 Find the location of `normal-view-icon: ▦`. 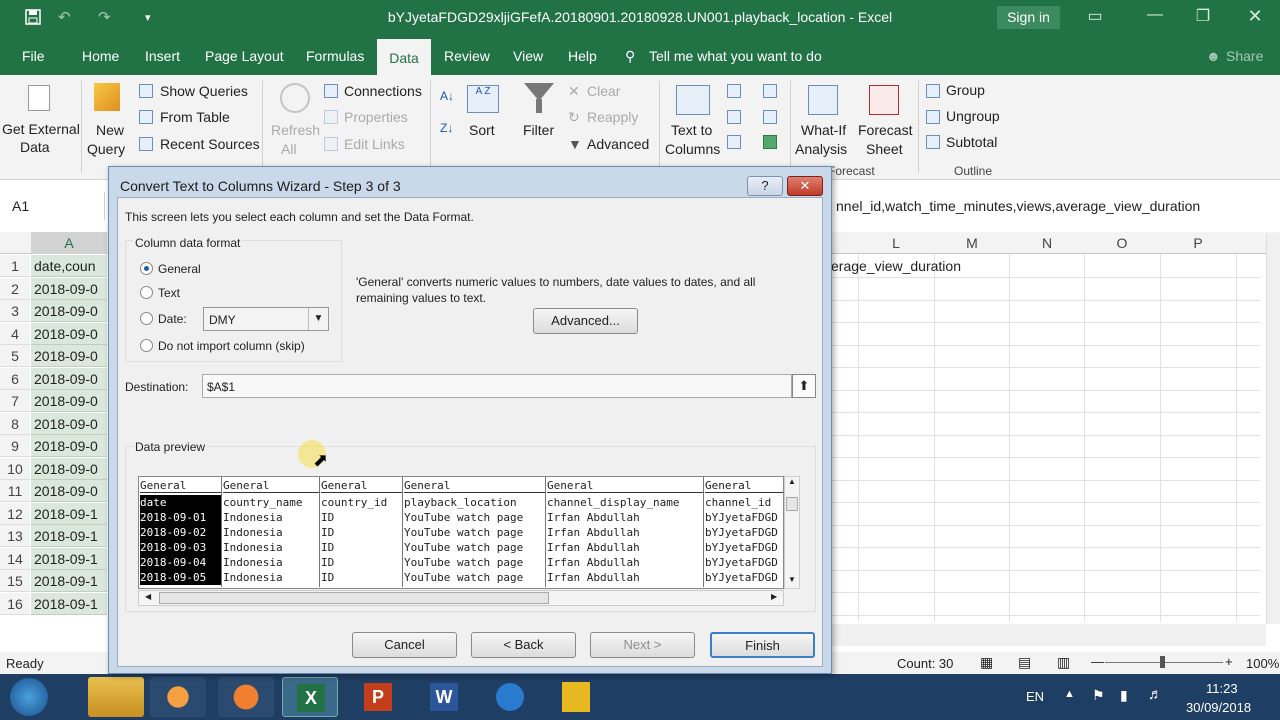

normal-view-icon: ▦ is located at coordinates (986, 662).